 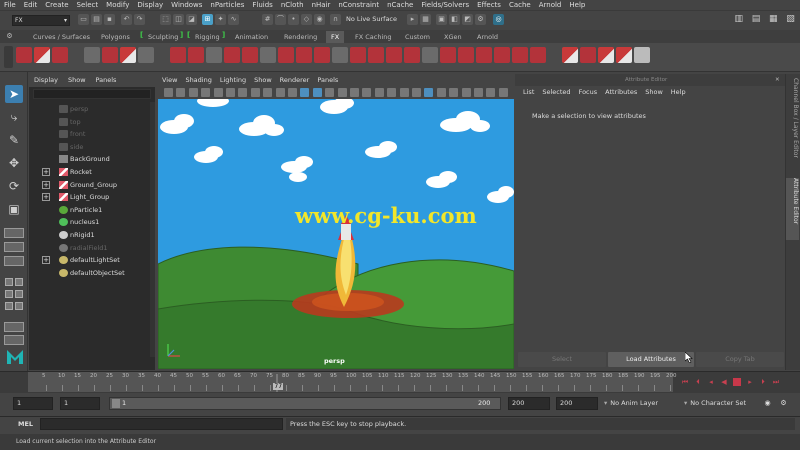 What do you see at coordinates (466, 92) in the screenshot?
I see `xray-components-icon` at bounding box center [466, 92].